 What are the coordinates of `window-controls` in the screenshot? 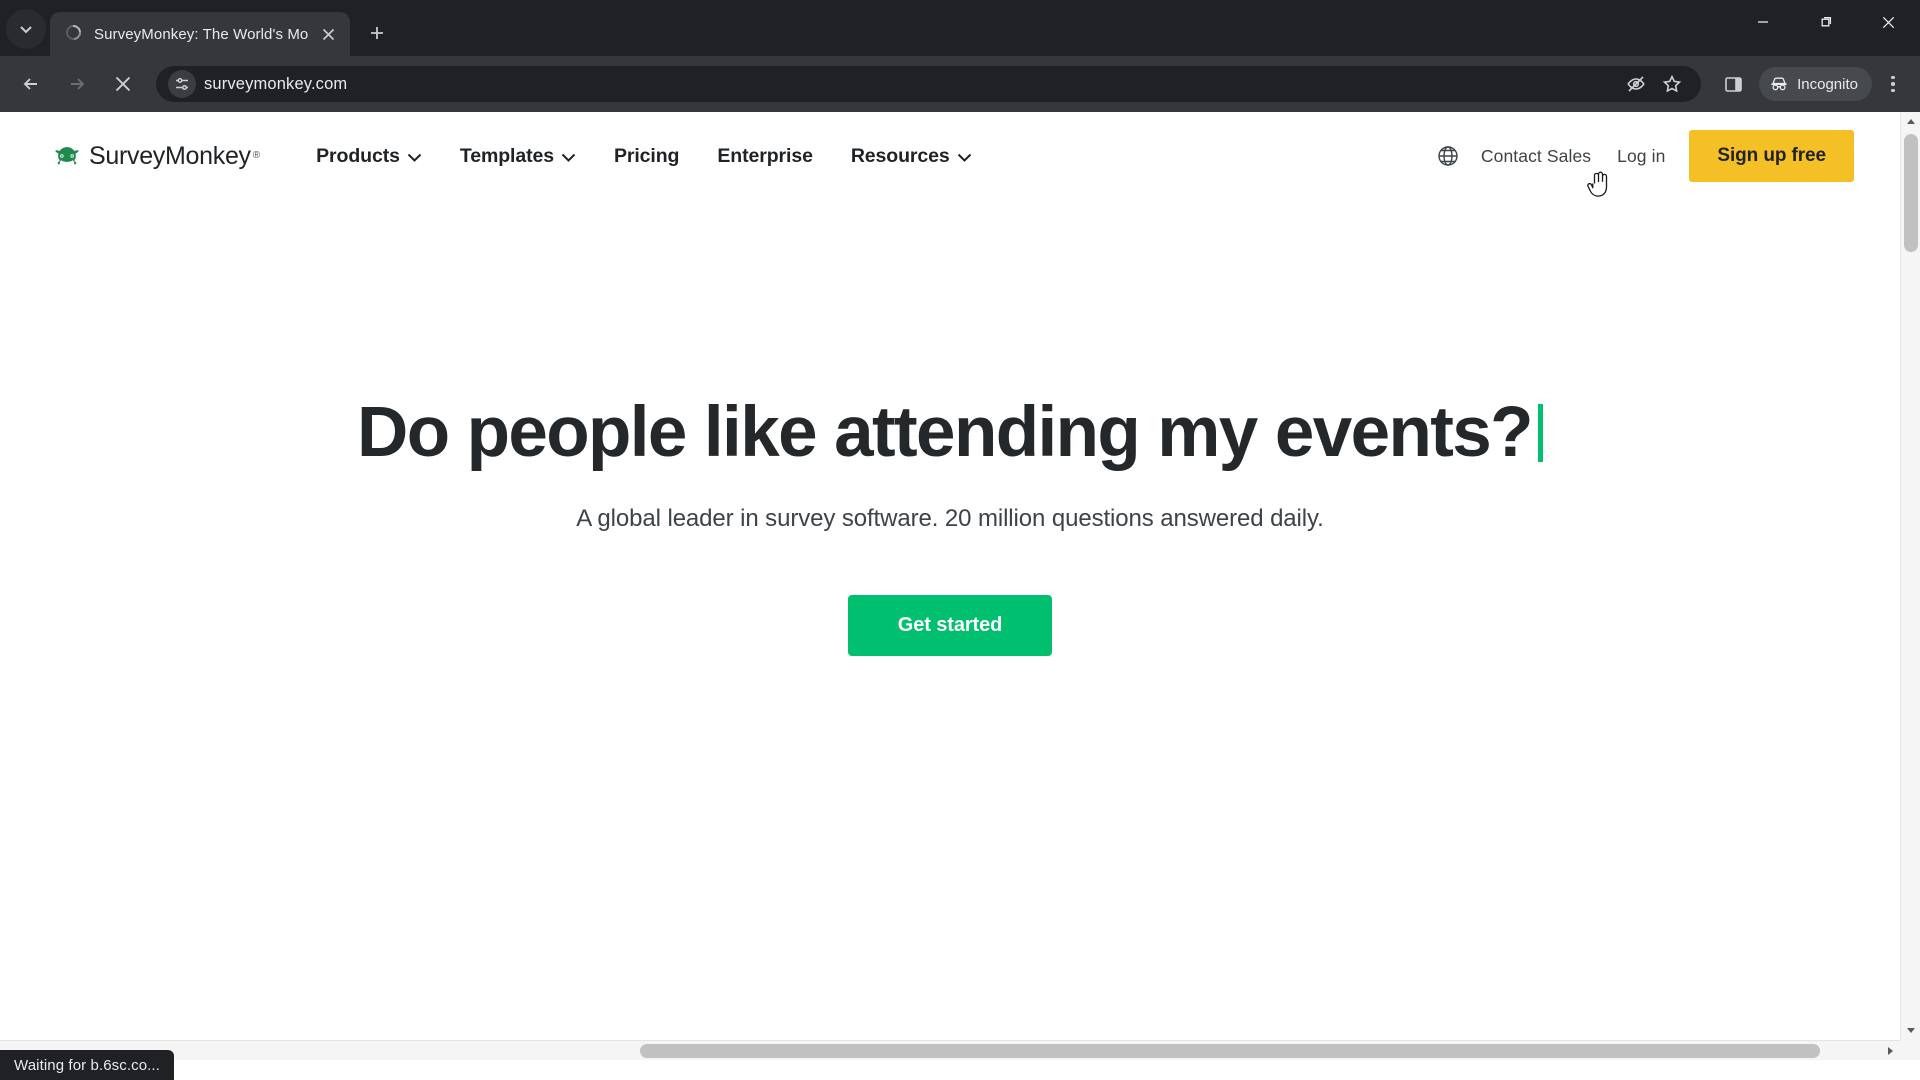 It's located at (1825, 22).